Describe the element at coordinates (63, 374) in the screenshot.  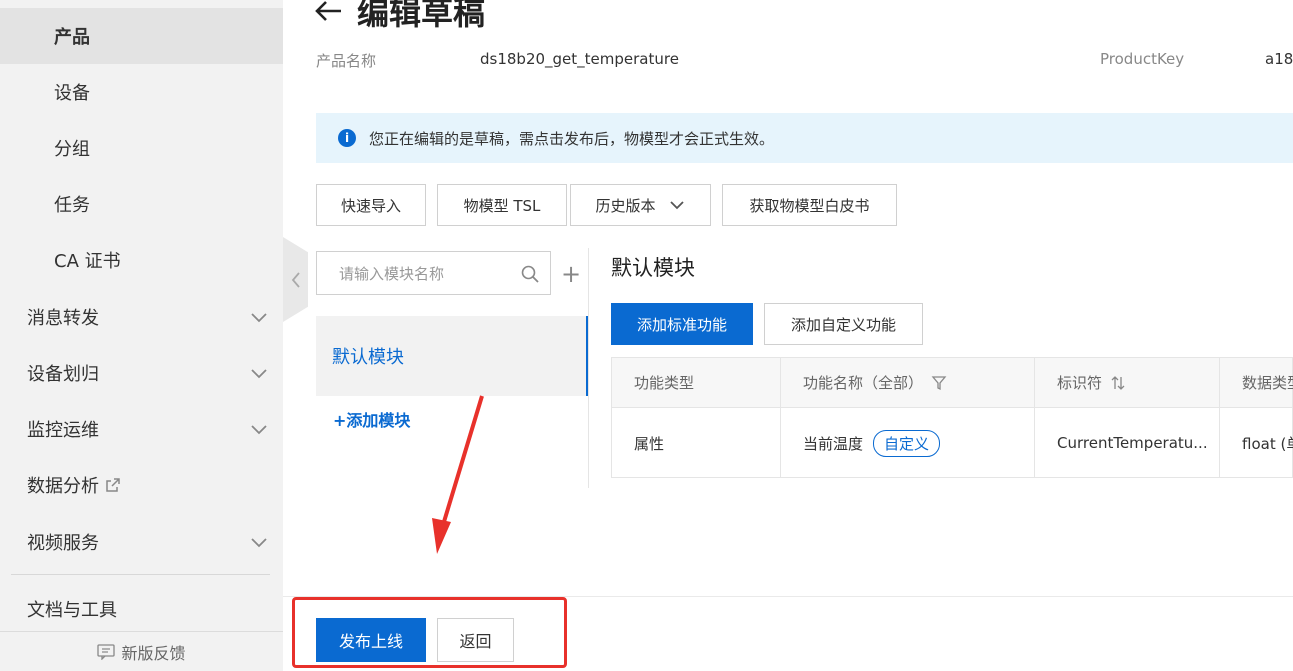
I see `sidebar-item-label: 设备划归` at that location.